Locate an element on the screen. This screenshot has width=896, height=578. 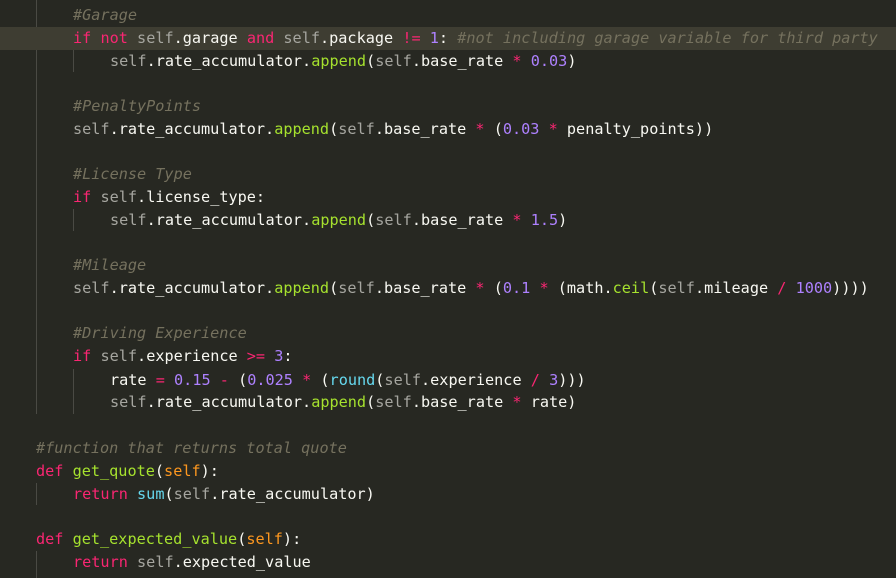
code-line: if self.experience >= 3: is located at coordinates (484, 356).